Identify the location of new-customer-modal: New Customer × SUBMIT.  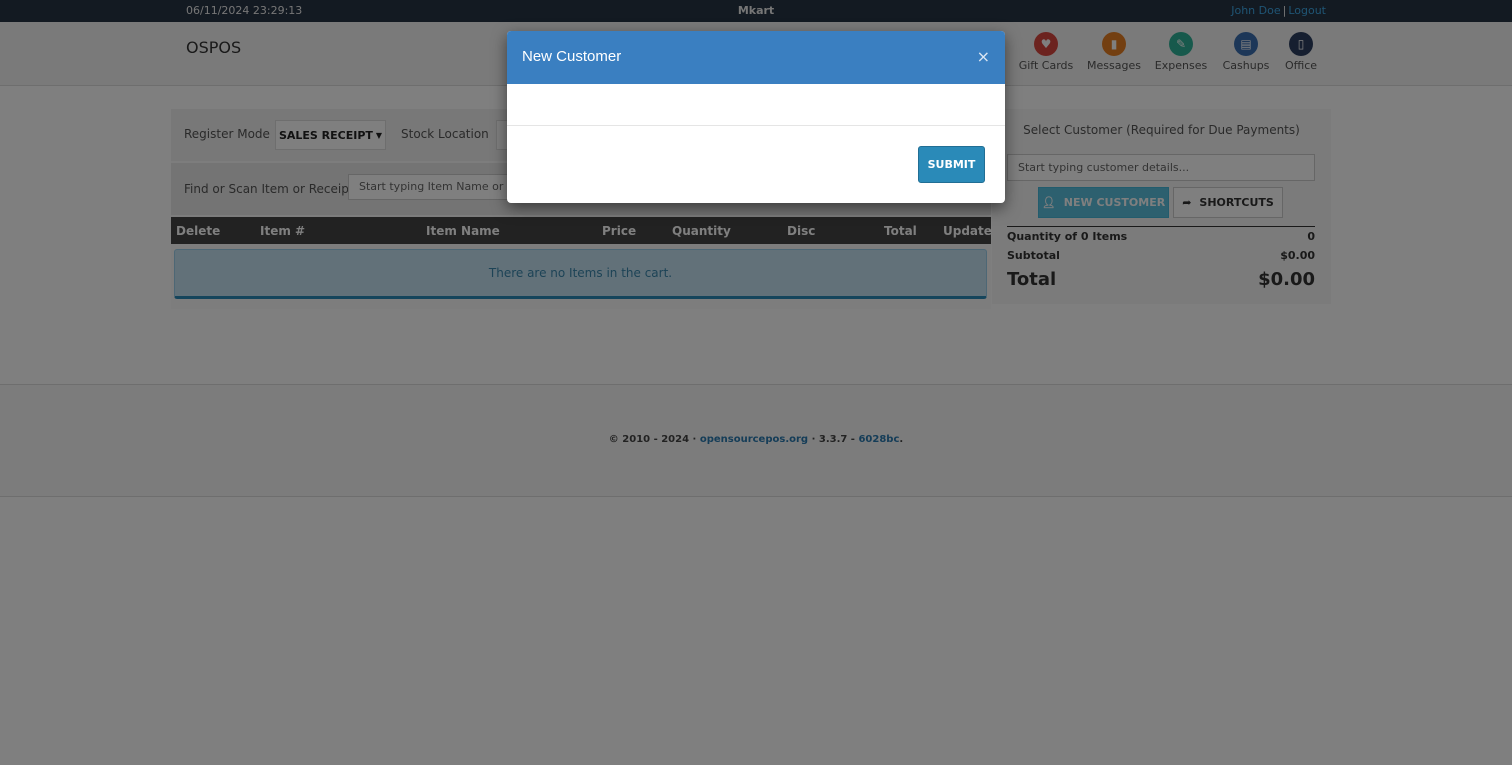
(756, 117).